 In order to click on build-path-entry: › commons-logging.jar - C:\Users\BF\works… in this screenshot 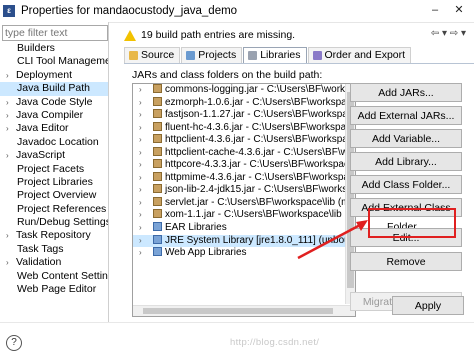, I will do `click(244, 90)`.